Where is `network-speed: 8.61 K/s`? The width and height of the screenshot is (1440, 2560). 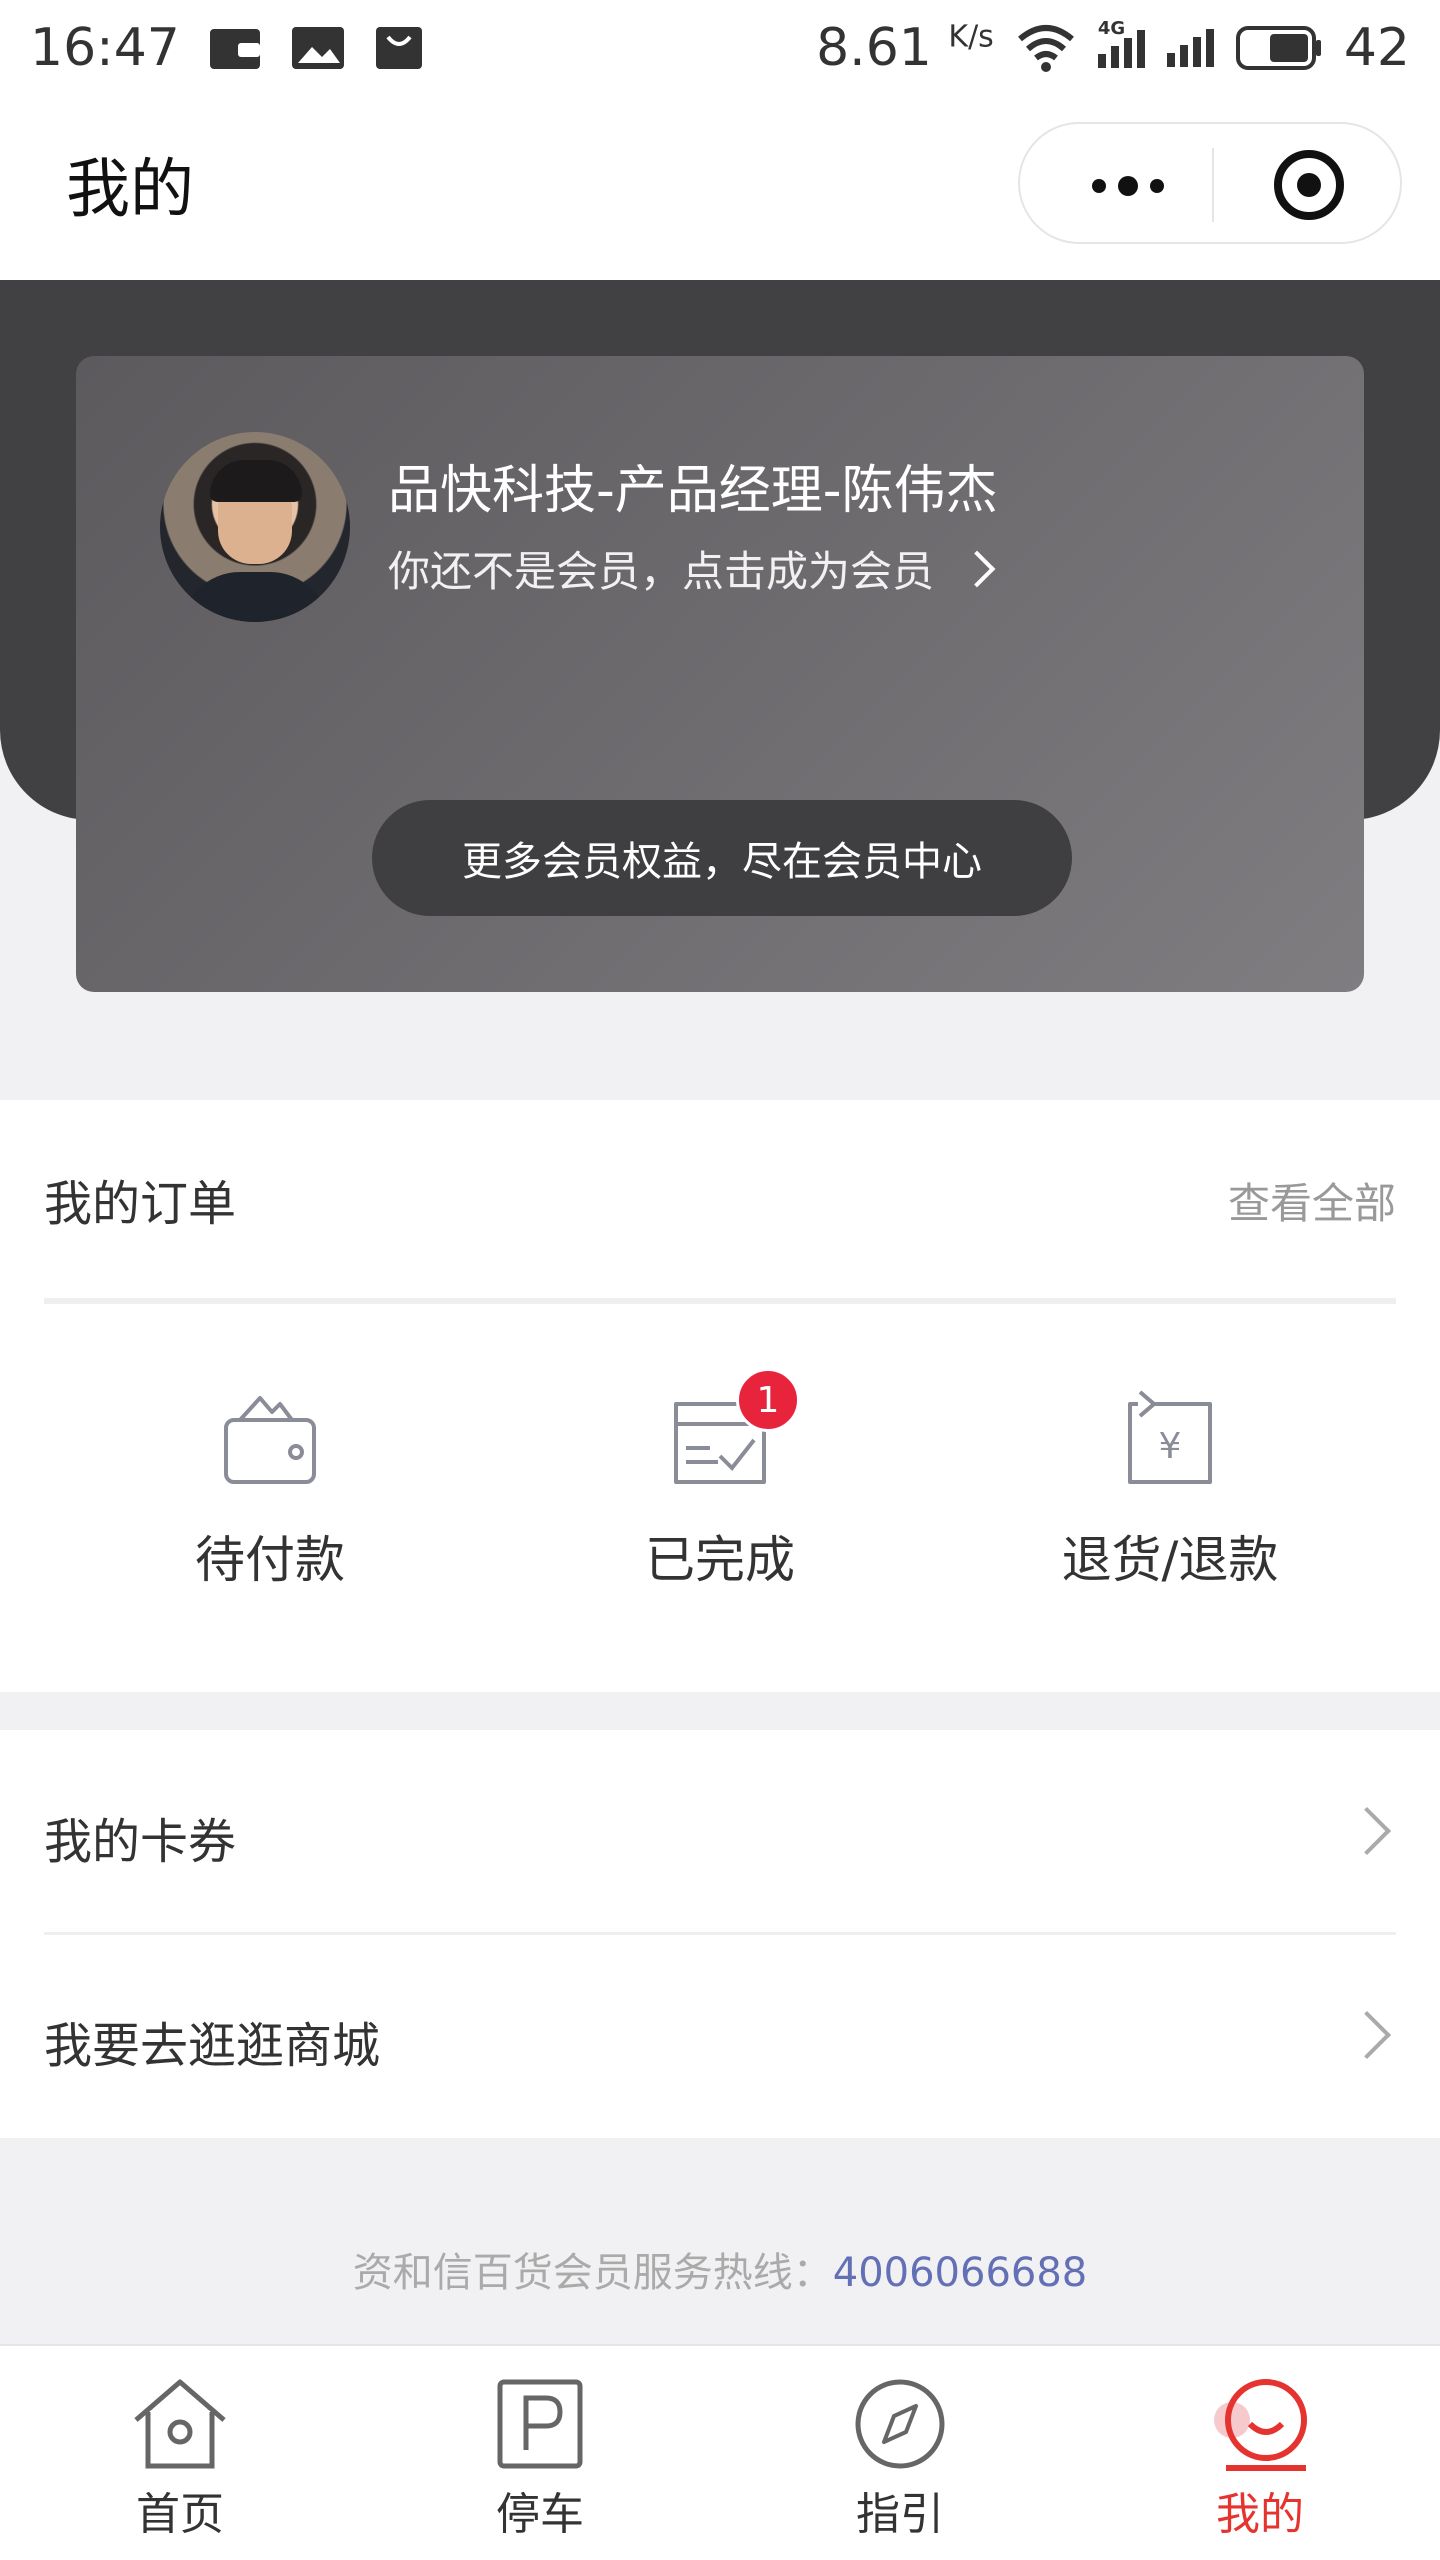
network-speed: 8.61 K/s is located at coordinates (905, 48).